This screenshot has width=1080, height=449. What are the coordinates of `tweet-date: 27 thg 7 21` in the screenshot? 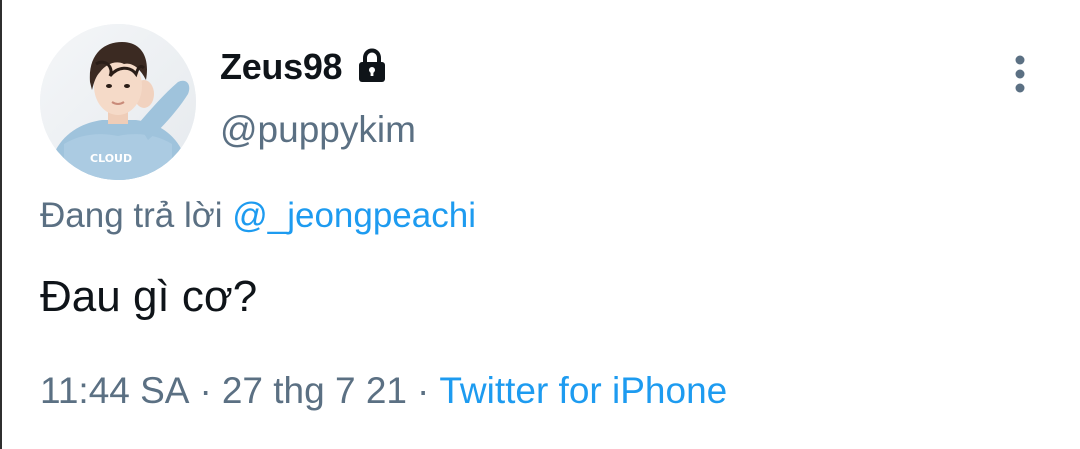 It's located at (314, 390).